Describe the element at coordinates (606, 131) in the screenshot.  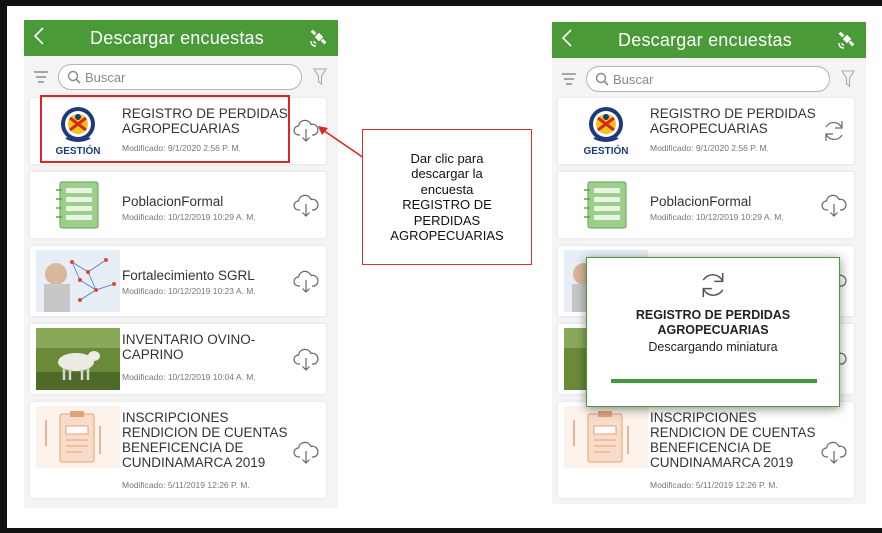
I see `gestion-logo: GESTIÓN` at that location.